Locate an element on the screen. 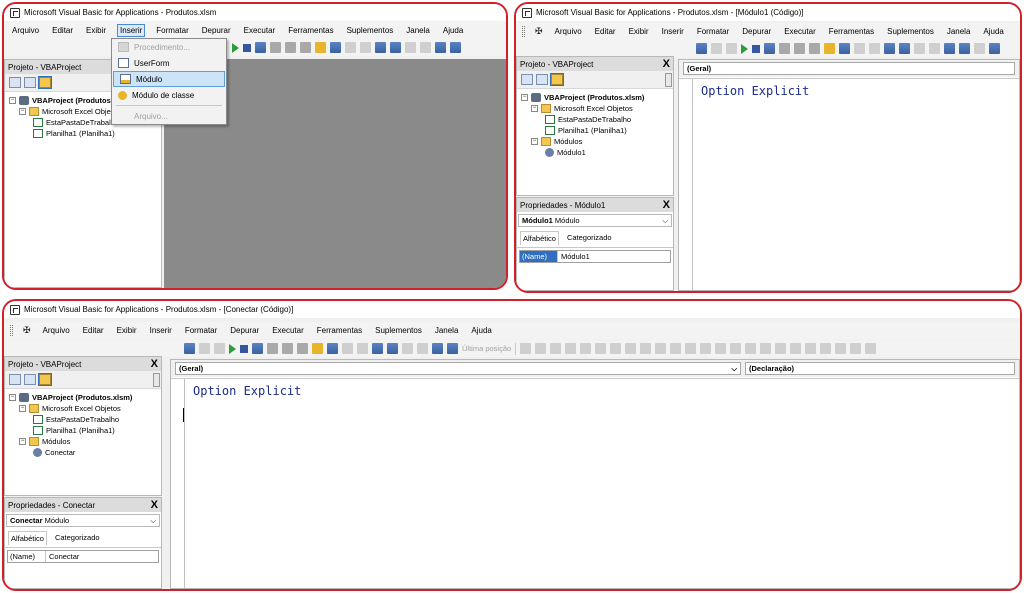 Image resolution: width=1024 pixels, height=593 pixels. tab-categorizado: Categorizado is located at coordinates (77, 538).